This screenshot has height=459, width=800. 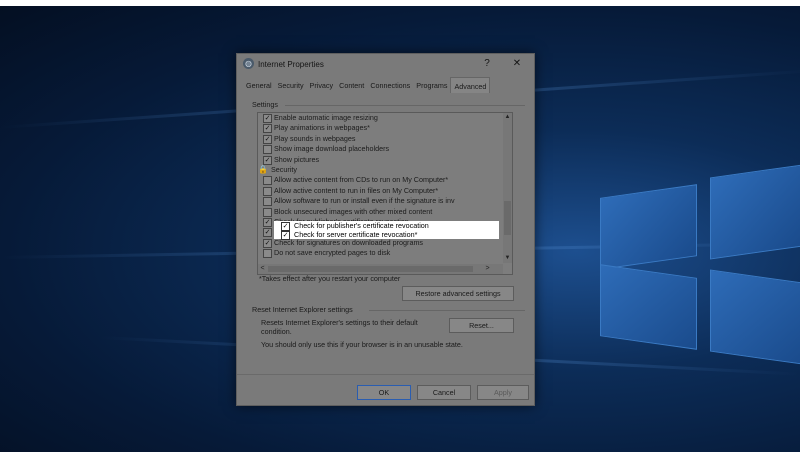 What do you see at coordinates (284, 169) in the screenshot?
I see `category-label: Security` at bounding box center [284, 169].